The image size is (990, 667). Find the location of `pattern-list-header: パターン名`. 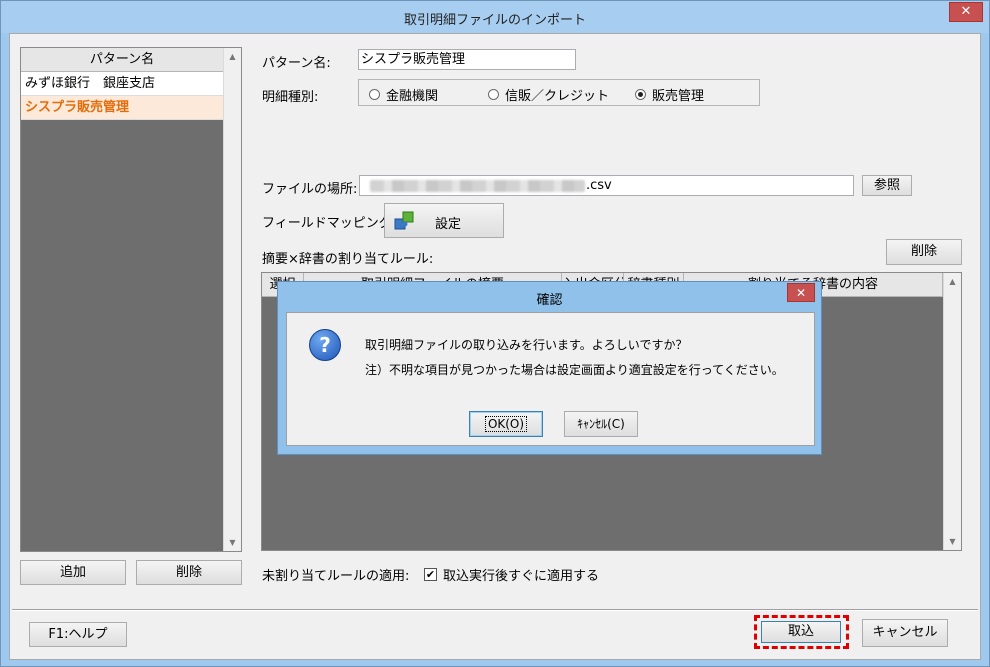

pattern-list-header: パターン名 is located at coordinates (122, 60).